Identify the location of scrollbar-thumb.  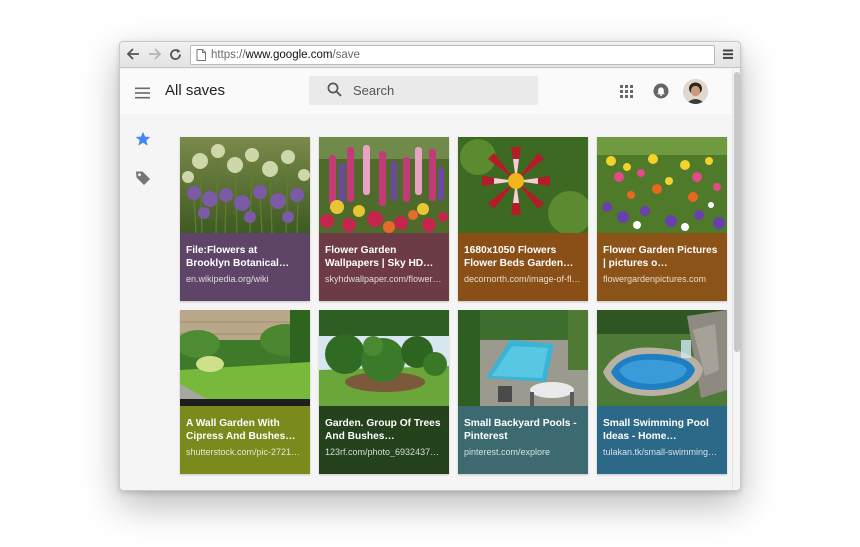
(737, 212).